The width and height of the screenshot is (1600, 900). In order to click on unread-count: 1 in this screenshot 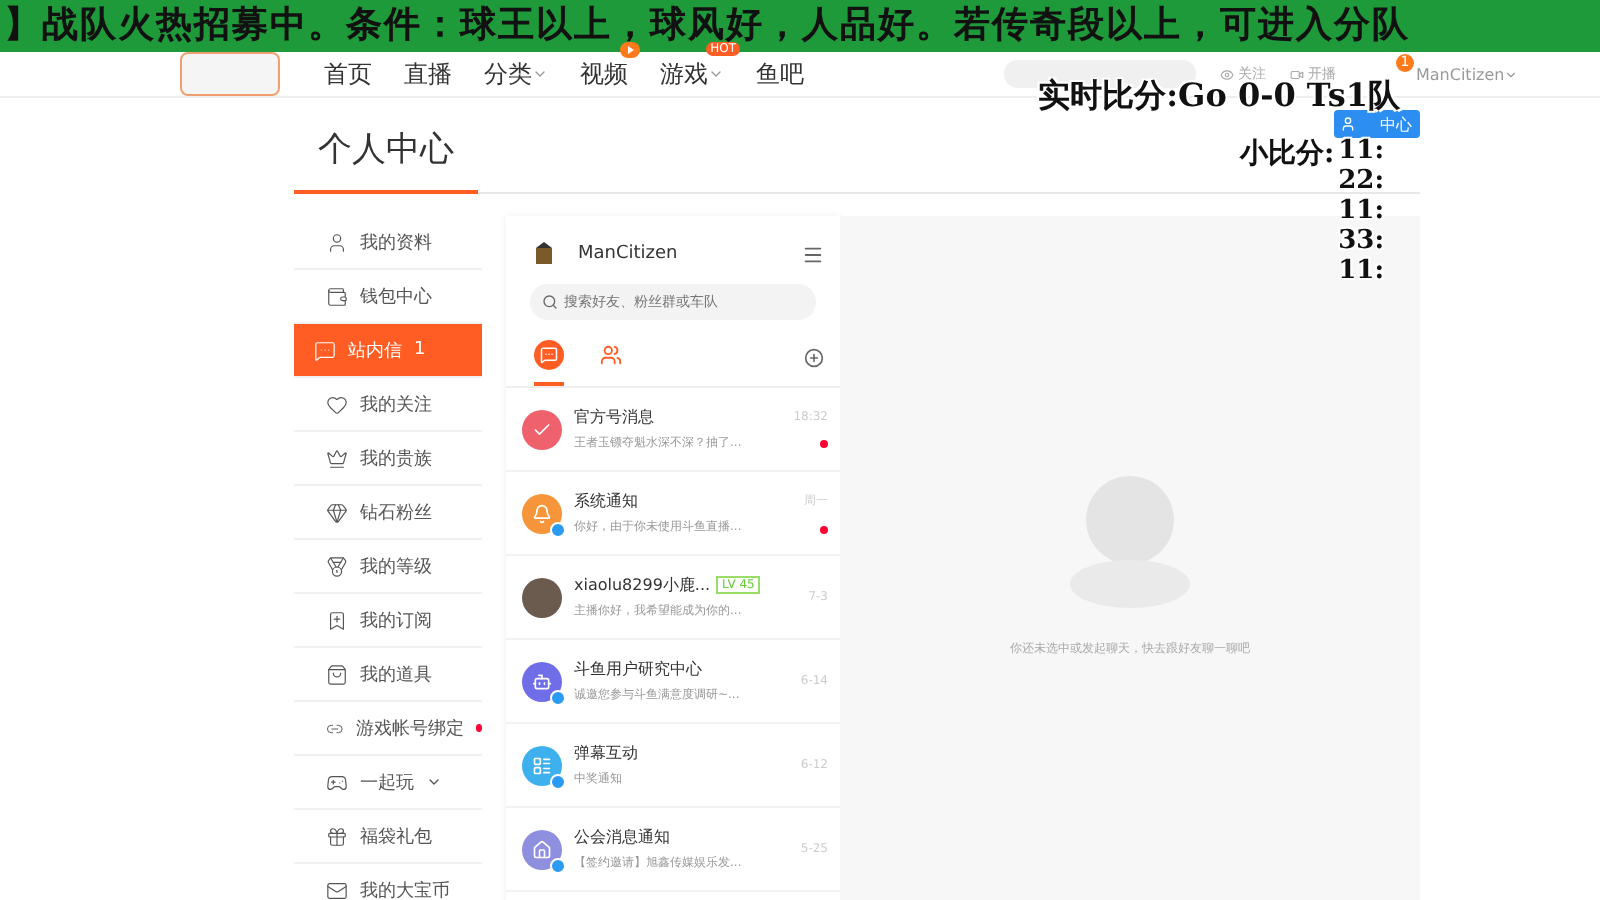, I will do `click(420, 350)`.